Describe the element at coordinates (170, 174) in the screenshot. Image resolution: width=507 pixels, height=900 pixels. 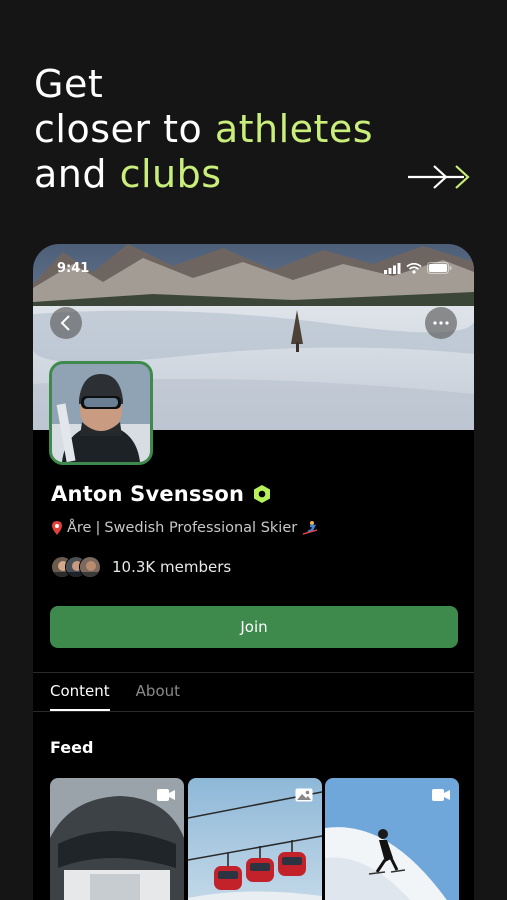
I see `headline-highlight-clubs: clubs` at that location.